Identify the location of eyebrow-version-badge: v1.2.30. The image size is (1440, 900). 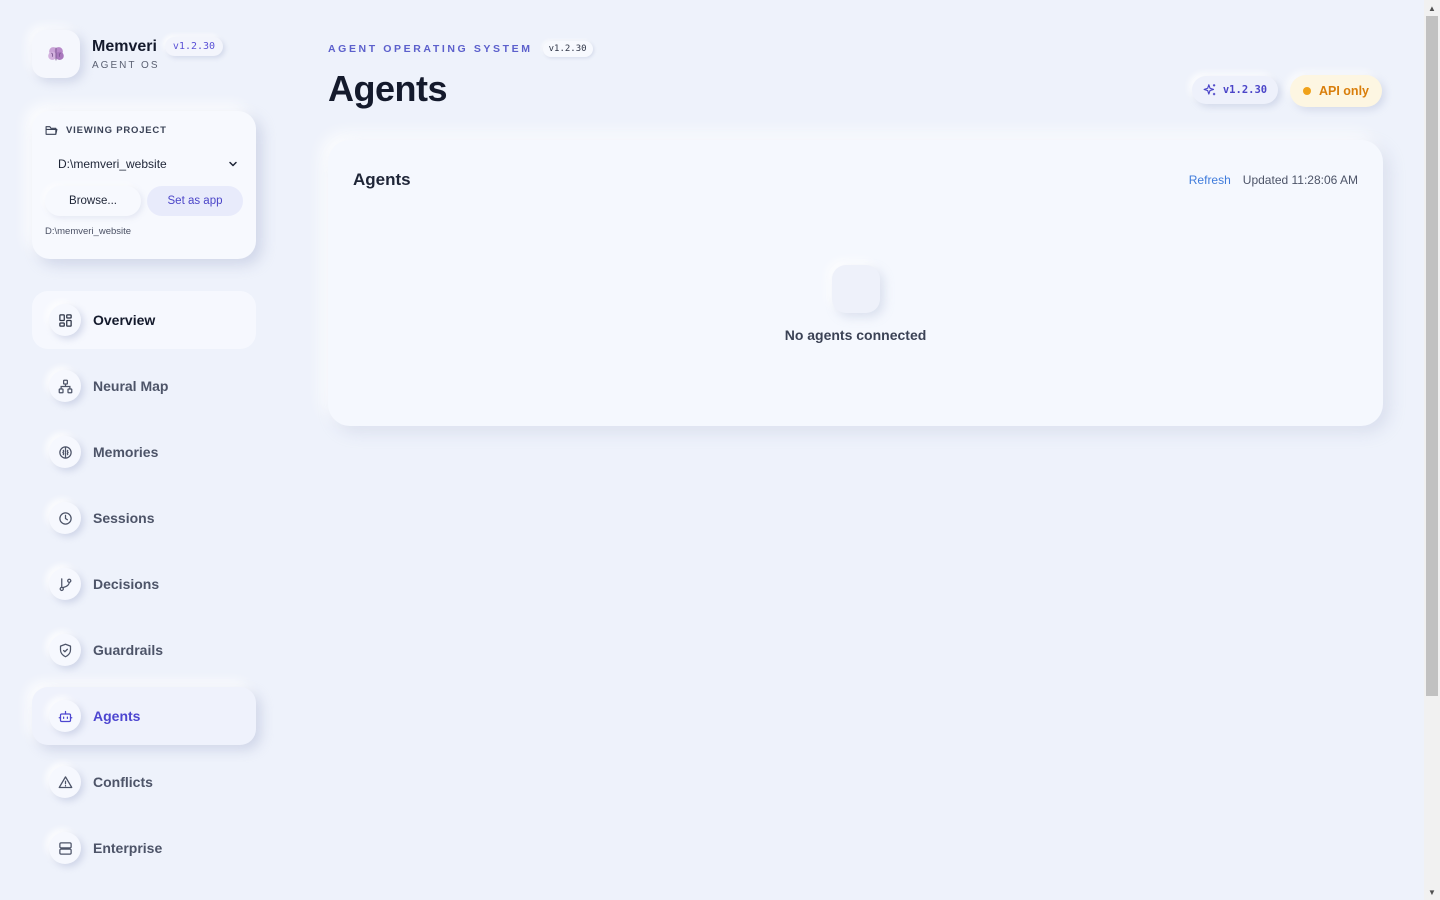
(567, 49).